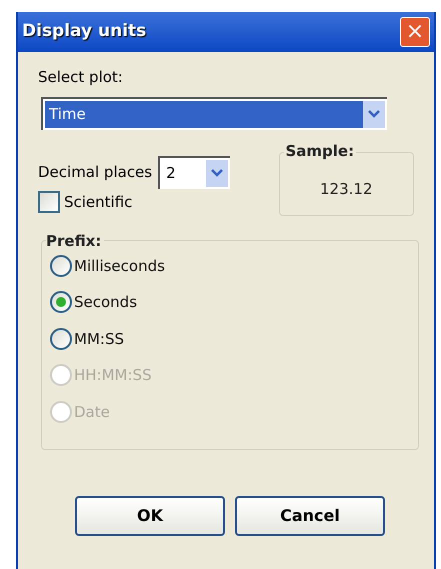 The height and width of the screenshot is (569, 441). What do you see at coordinates (204, 114) in the screenshot?
I see `select-plot-value: Time` at bounding box center [204, 114].